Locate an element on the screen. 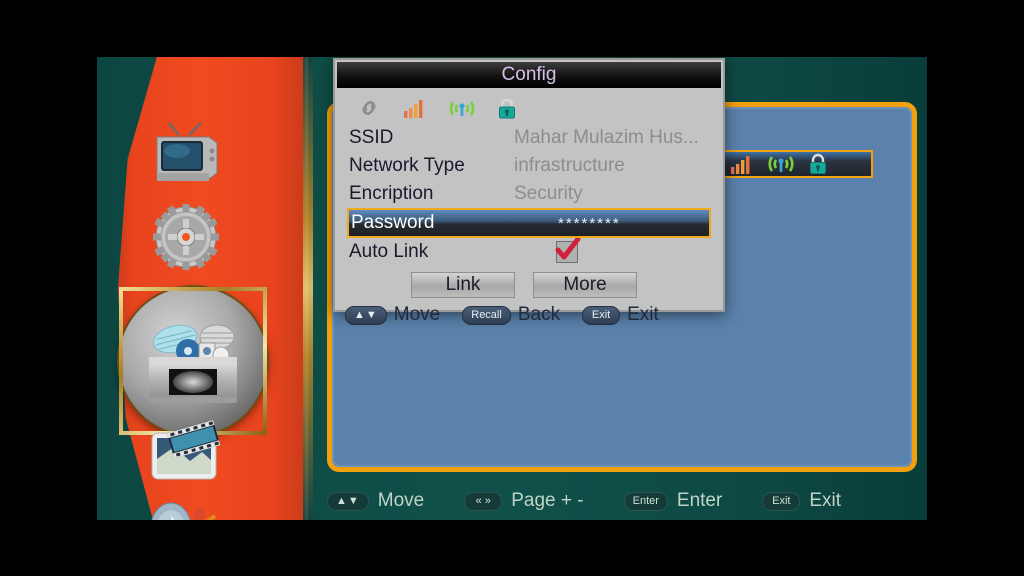 This screenshot has height=576, width=1024. gear-icon is located at coordinates (186, 237).